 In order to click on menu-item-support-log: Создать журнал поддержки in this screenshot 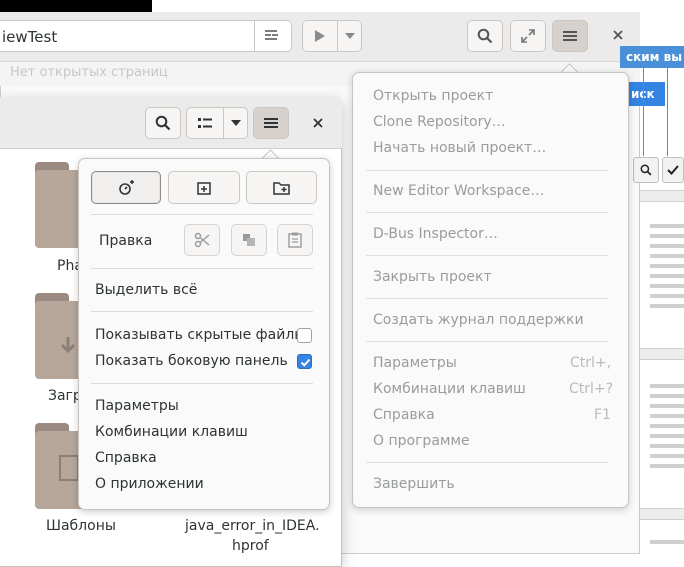, I will do `click(478, 320)`.